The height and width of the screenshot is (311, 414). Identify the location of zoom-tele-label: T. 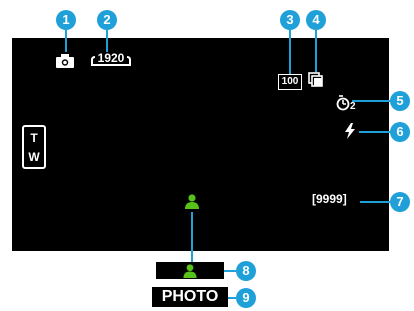
(34, 138).